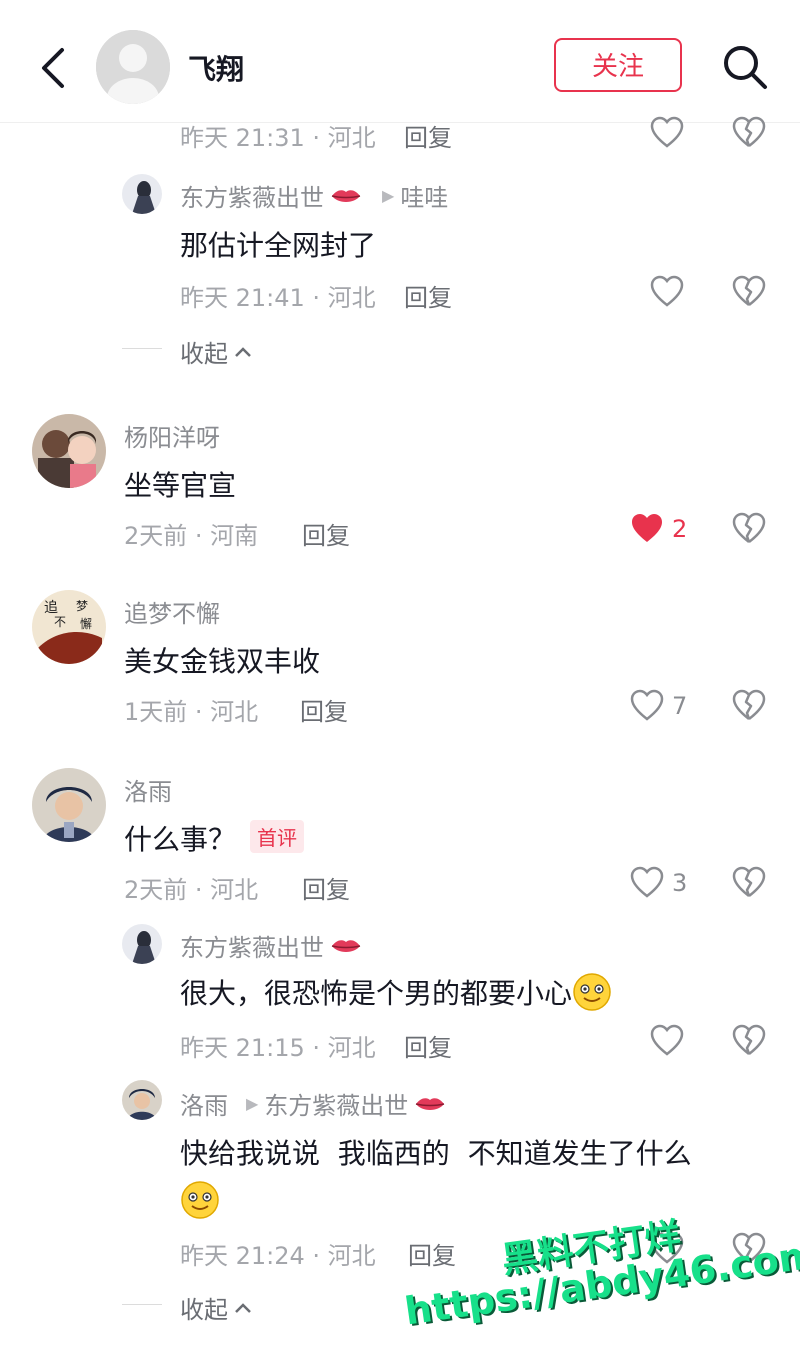 The width and height of the screenshot is (800, 1347). What do you see at coordinates (424, 195) in the screenshot?
I see `reply-to-name: 哇哇` at bounding box center [424, 195].